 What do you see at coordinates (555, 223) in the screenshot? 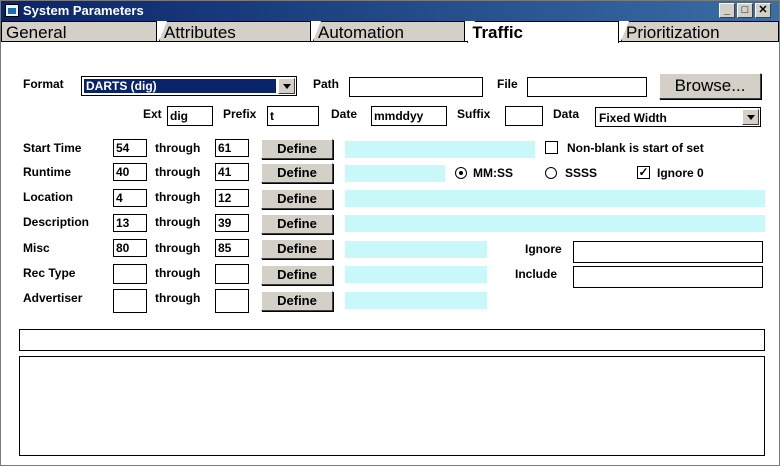
I see `description-preview` at bounding box center [555, 223].